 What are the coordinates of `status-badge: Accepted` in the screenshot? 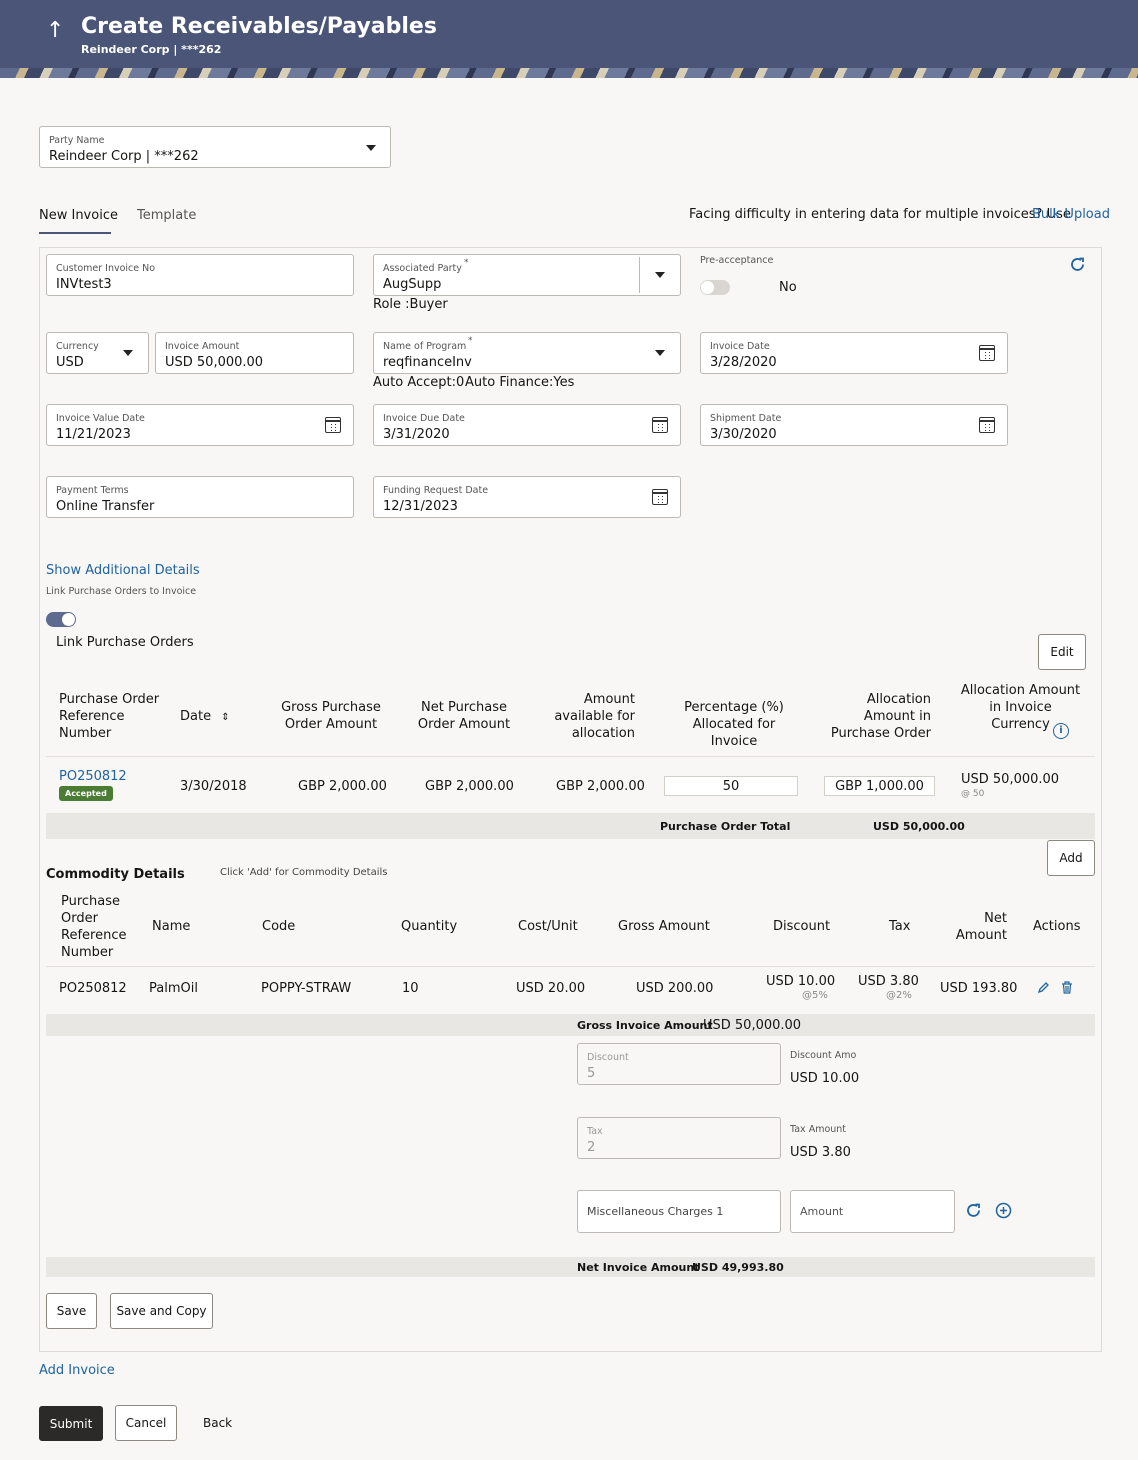 It's located at (86, 793).